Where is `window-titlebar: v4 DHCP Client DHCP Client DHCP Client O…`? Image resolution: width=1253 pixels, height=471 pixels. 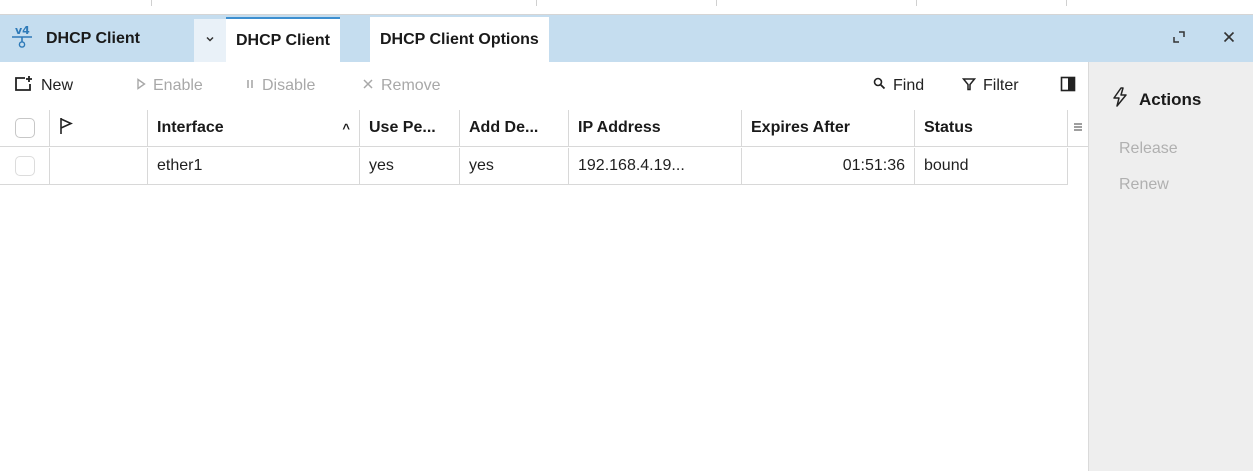 window-titlebar: v4 DHCP Client DHCP Client DHCP Client O… is located at coordinates (626, 38).